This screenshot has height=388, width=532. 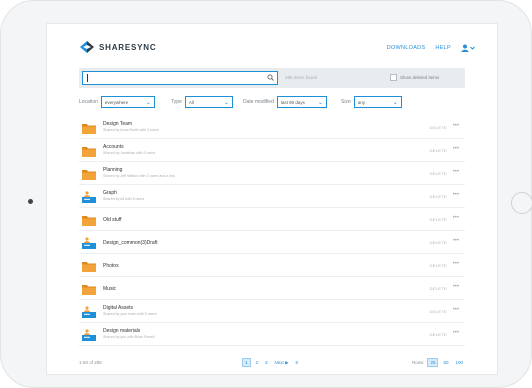 I want to click on next-page-button: Next ▶, so click(x=282, y=363).